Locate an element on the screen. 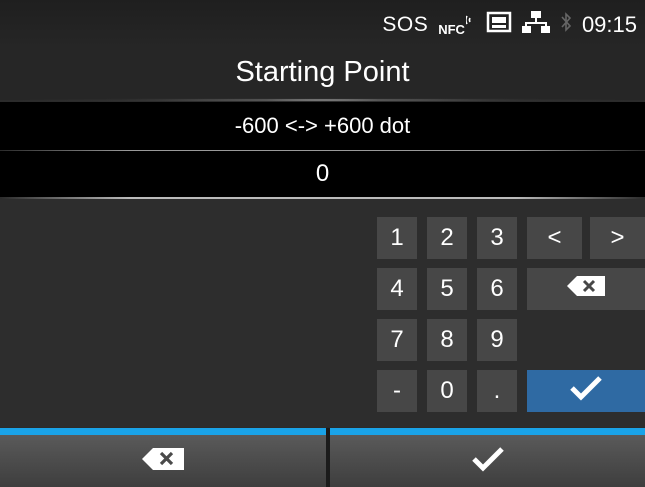 Image resolution: width=645 pixels, height=487 pixels. key-4: 4 is located at coordinates (397, 289).